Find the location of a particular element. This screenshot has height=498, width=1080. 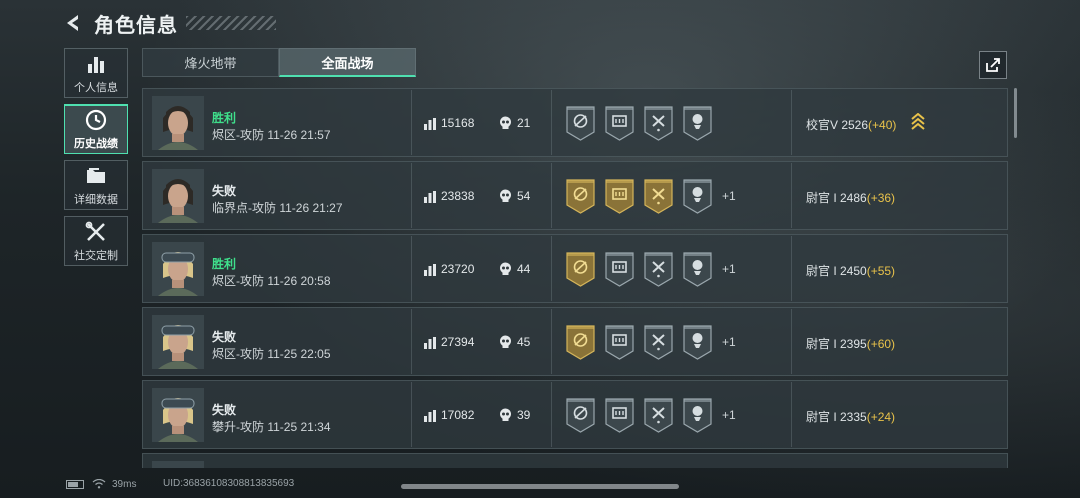

nav-social-custom: 社交定制 is located at coordinates (96, 241).